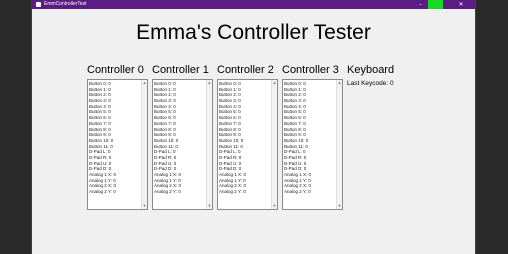  I want to click on controller-3-title: Controller 3, so click(310, 70).